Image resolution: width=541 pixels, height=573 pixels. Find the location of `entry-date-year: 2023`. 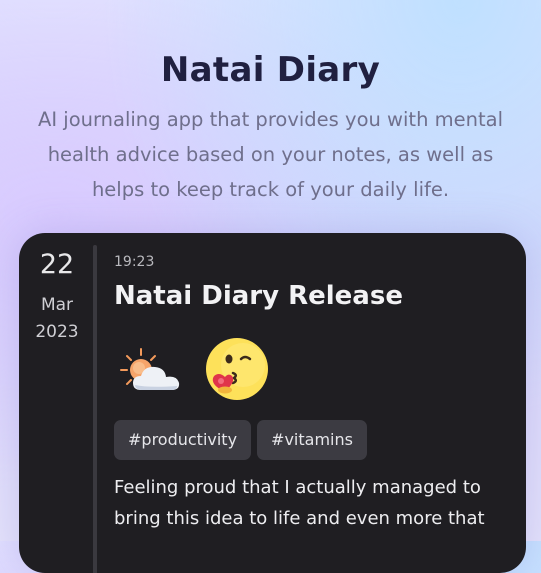

entry-date-year: 2023 is located at coordinates (57, 332).